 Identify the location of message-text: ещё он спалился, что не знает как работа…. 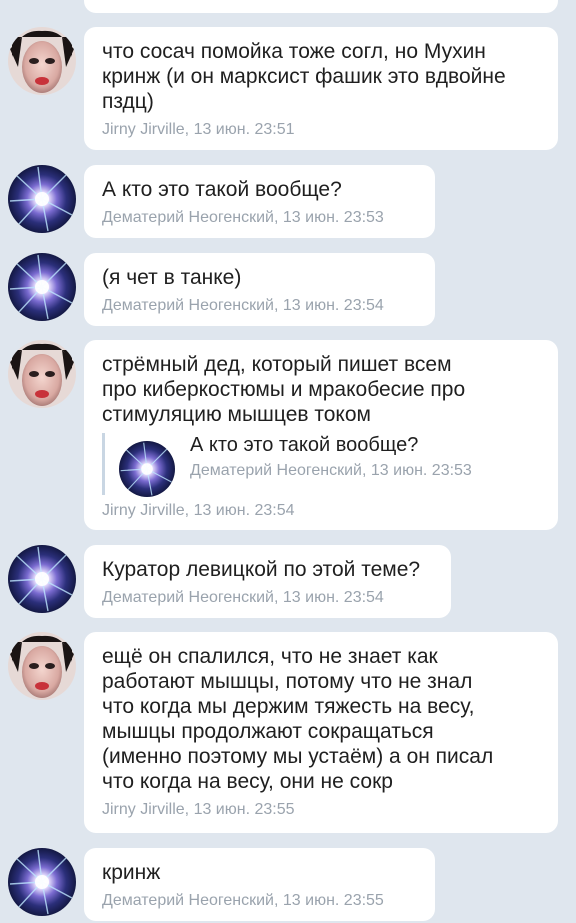
(298, 719).